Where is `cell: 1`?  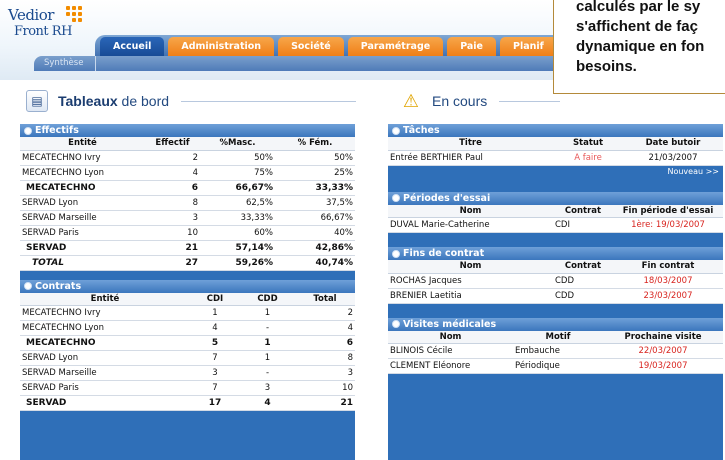
cell: 1 is located at coordinates (215, 313).